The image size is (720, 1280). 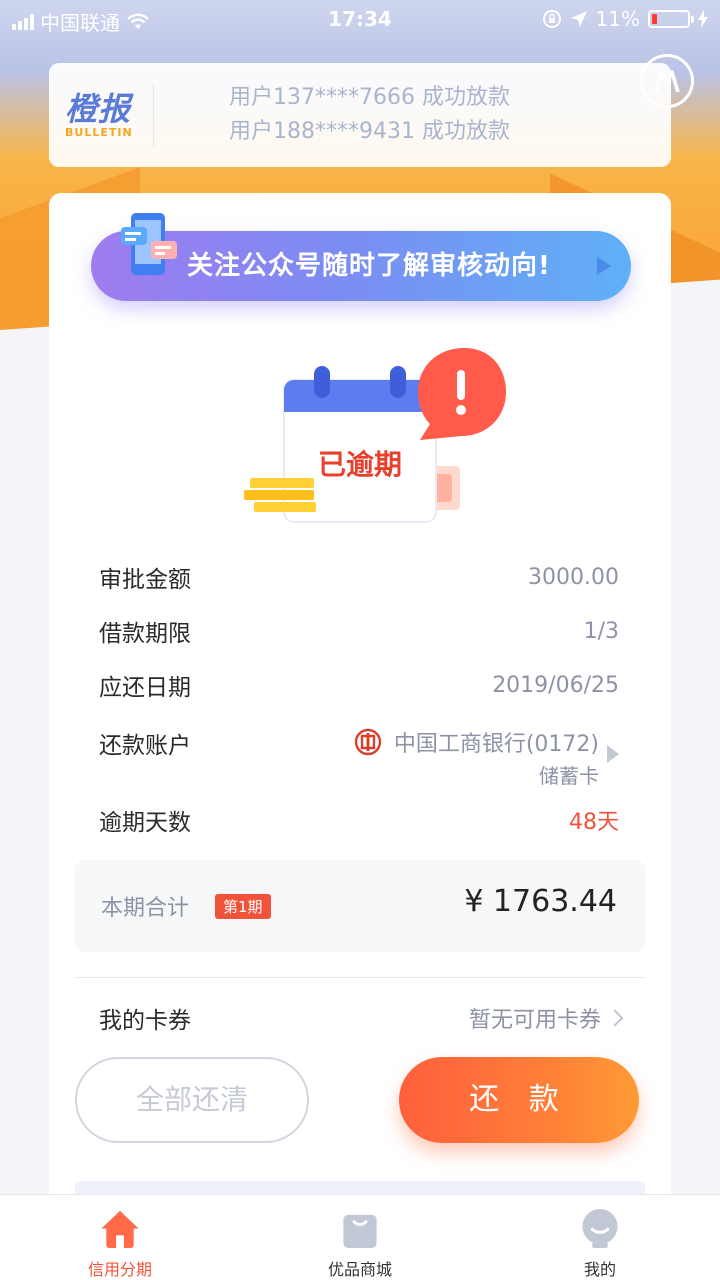 I want to click on coupon-value: 暂无可用卡券, so click(x=534, y=1020).